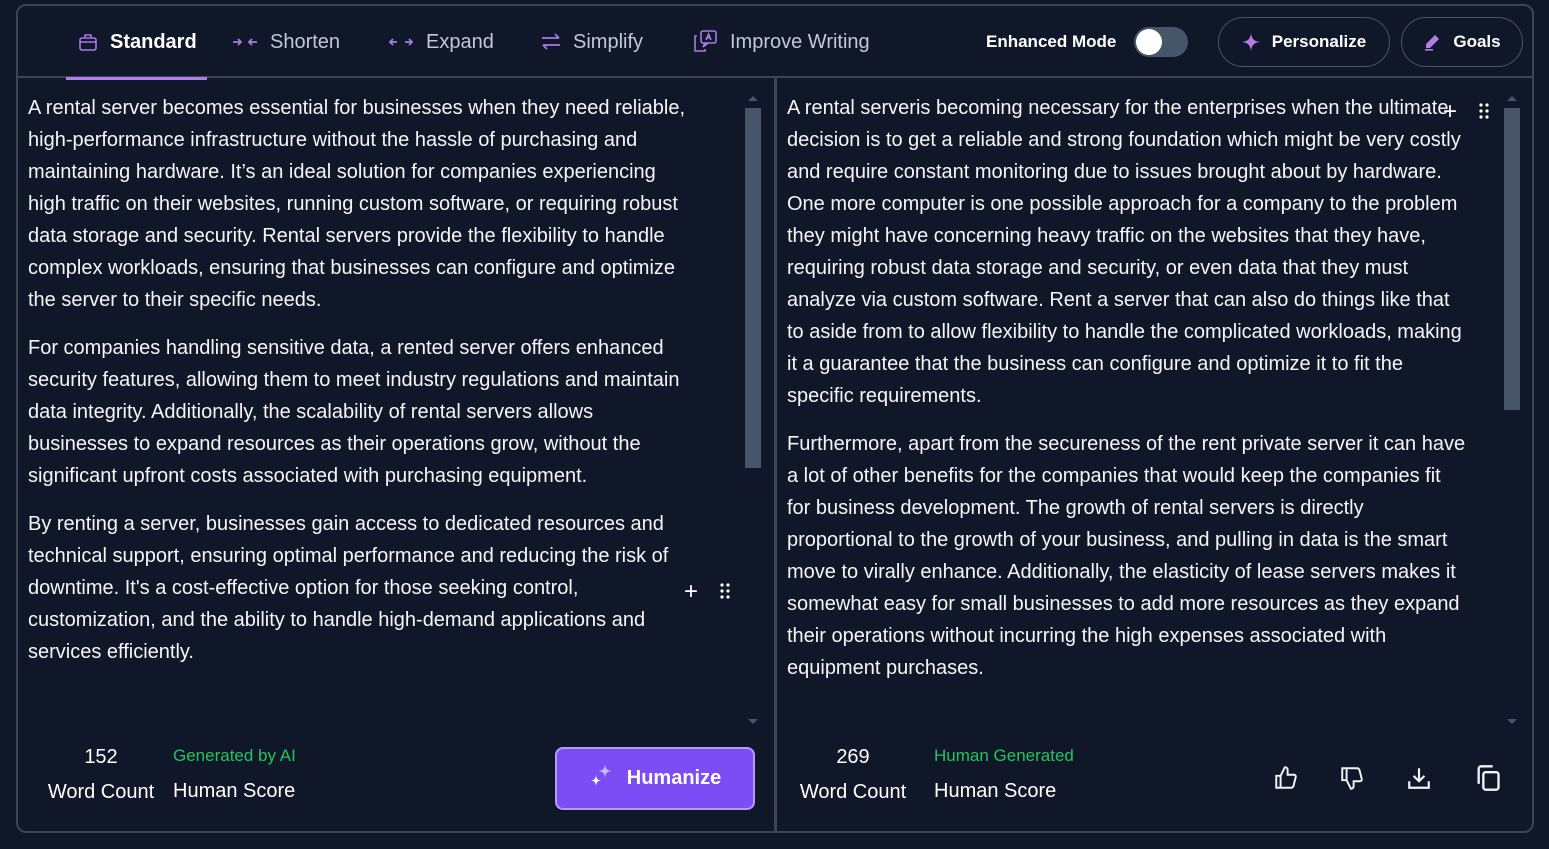 This screenshot has height=849, width=1549. Describe the element at coordinates (305, 41) in the screenshot. I see `tab-label: Shorten` at that location.